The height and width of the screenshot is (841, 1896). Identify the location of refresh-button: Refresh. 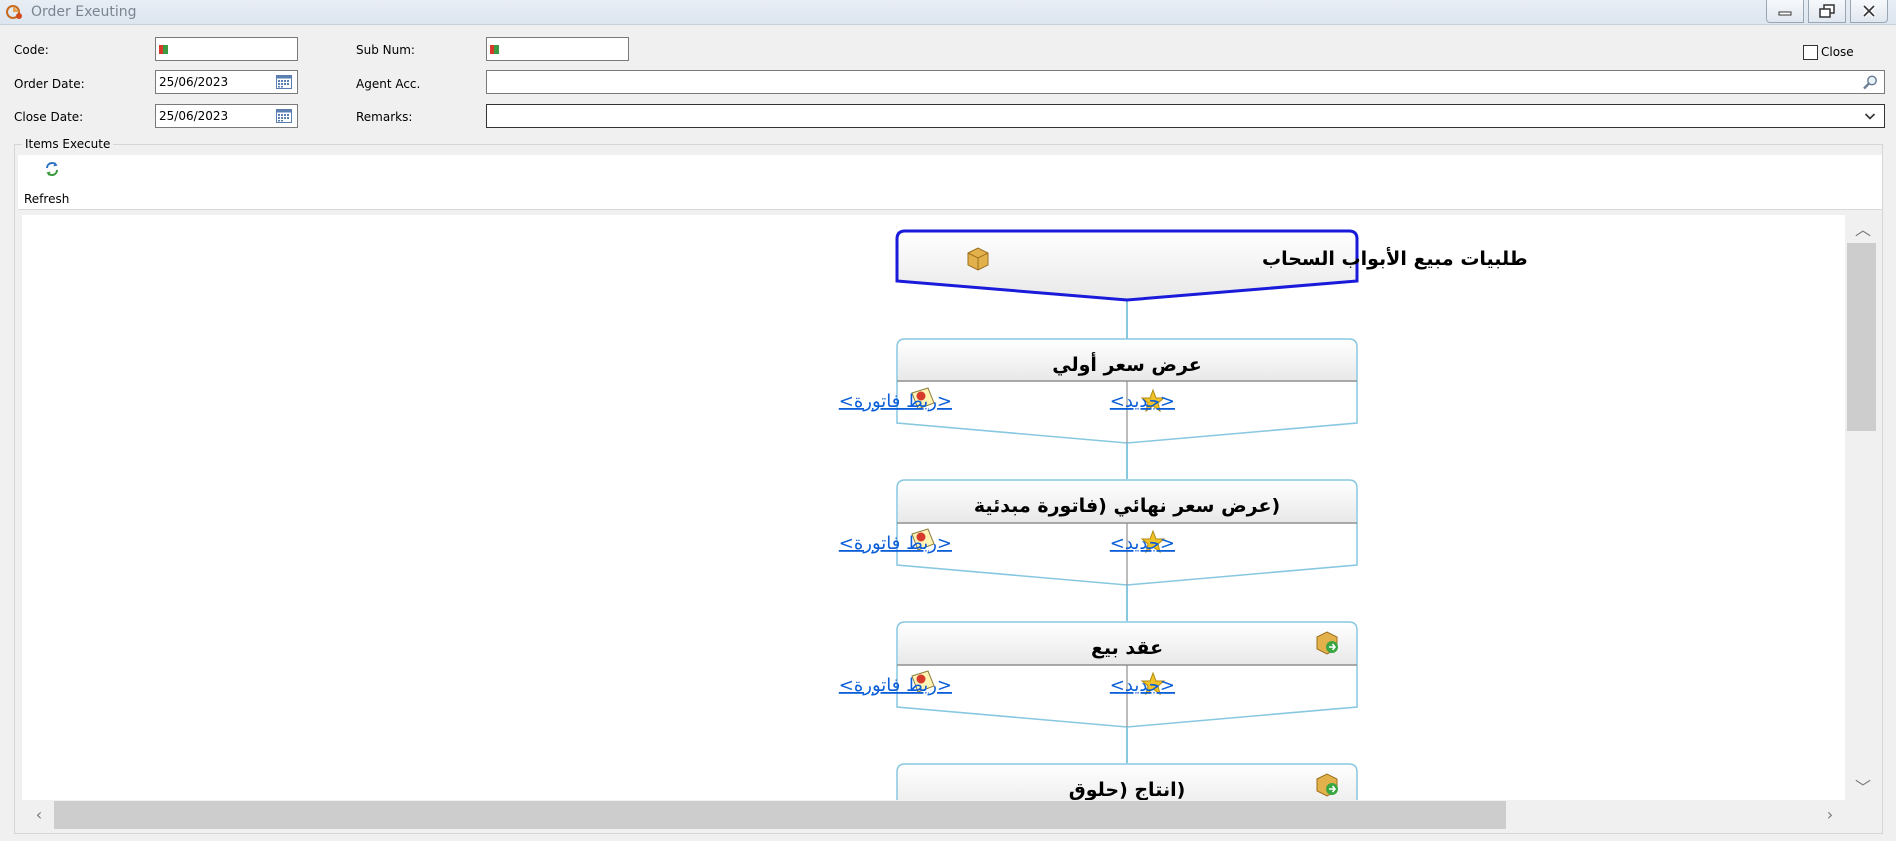
(50, 183).